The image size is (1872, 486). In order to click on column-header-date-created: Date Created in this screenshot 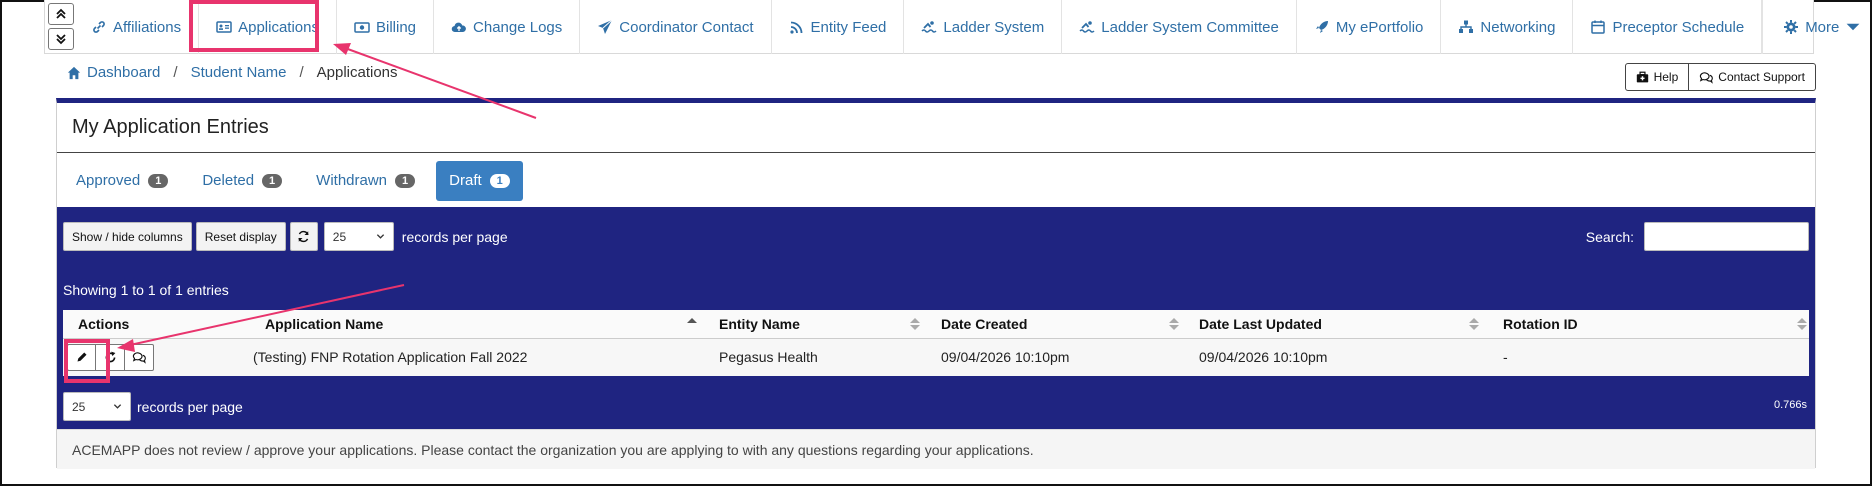, I will do `click(1051, 324)`.